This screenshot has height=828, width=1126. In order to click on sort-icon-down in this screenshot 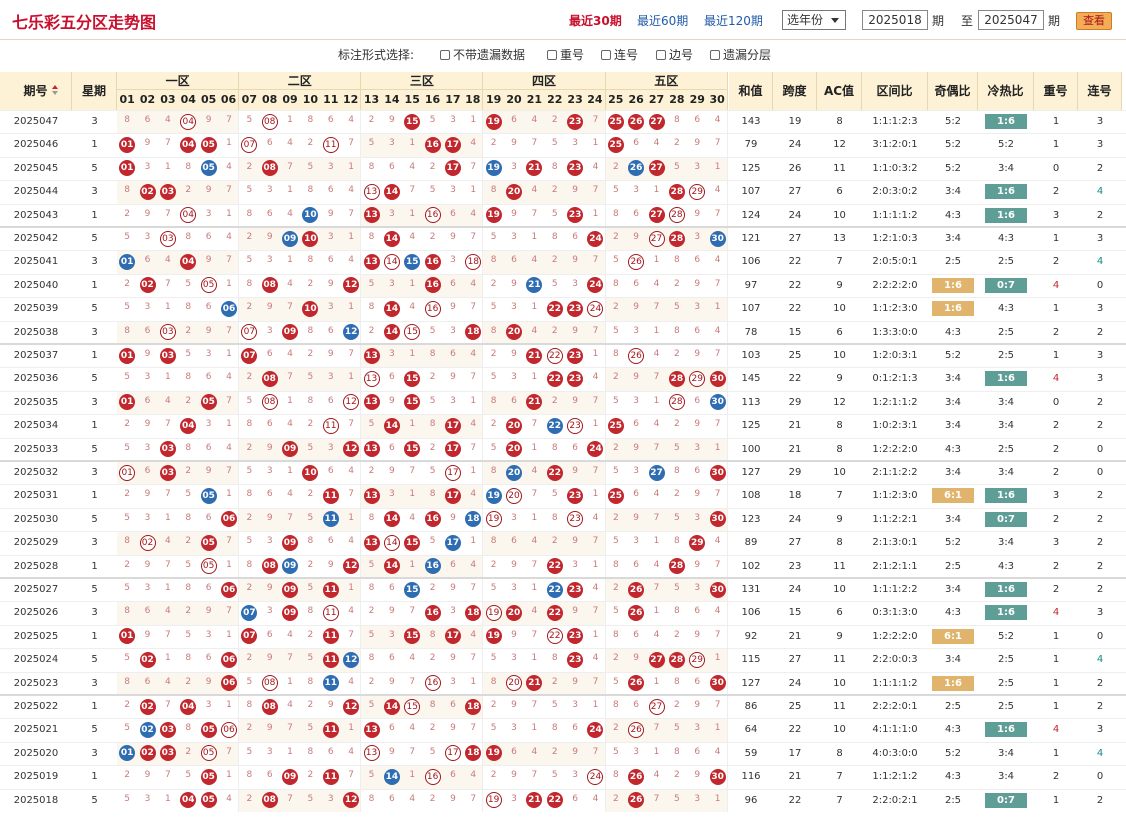, I will do `click(55, 93)`.